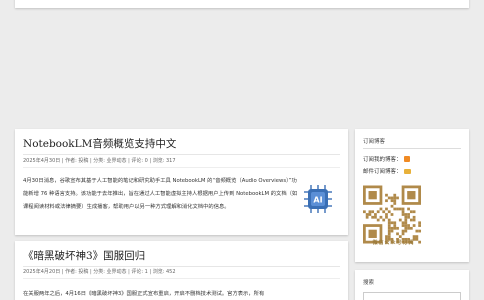 This screenshot has width=484, height=300. What do you see at coordinates (412, 296) in the screenshot?
I see `search-input` at bounding box center [412, 296].